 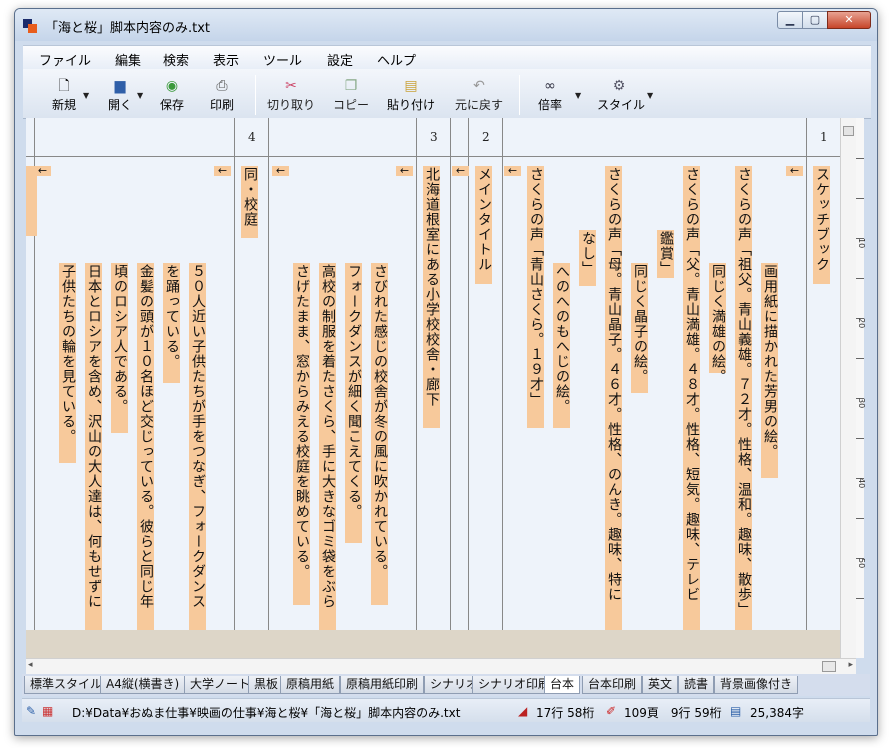 What do you see at coordinates (479, 96) in the screenshot?
I see `undo-button: ↶ 元に戻す` at bounding box center [479, 96].